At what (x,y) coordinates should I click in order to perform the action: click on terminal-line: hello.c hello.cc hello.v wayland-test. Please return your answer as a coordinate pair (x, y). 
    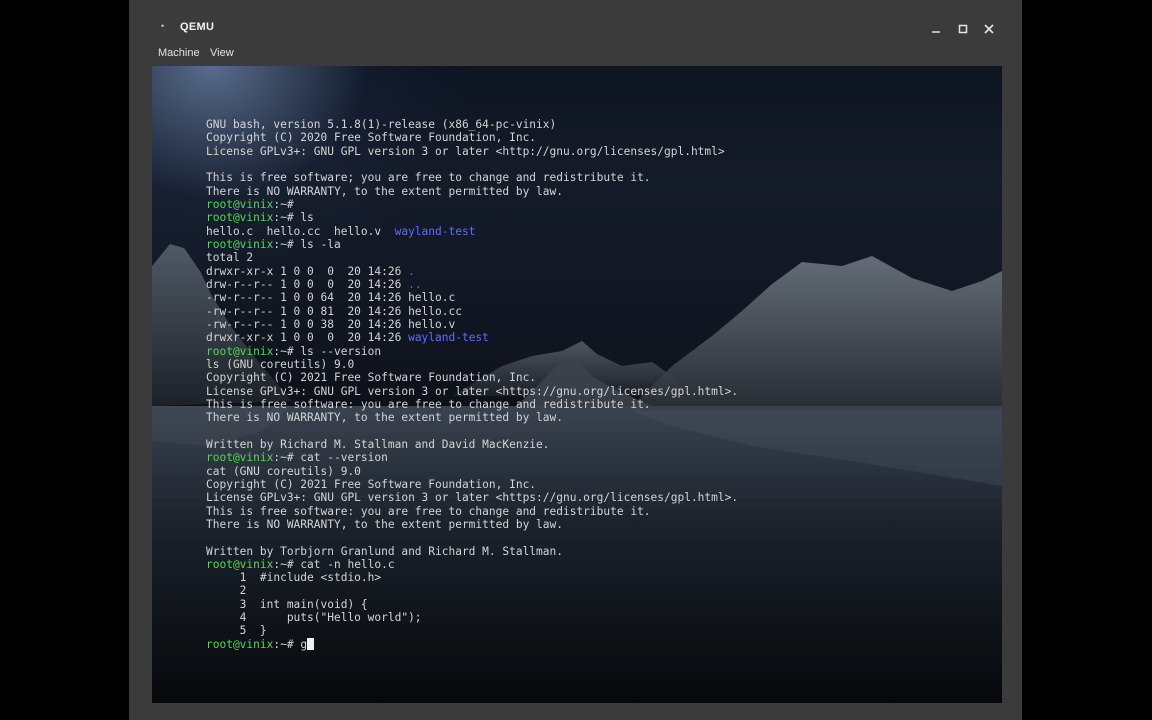
    Looking at the image, I should click on (601, 231).